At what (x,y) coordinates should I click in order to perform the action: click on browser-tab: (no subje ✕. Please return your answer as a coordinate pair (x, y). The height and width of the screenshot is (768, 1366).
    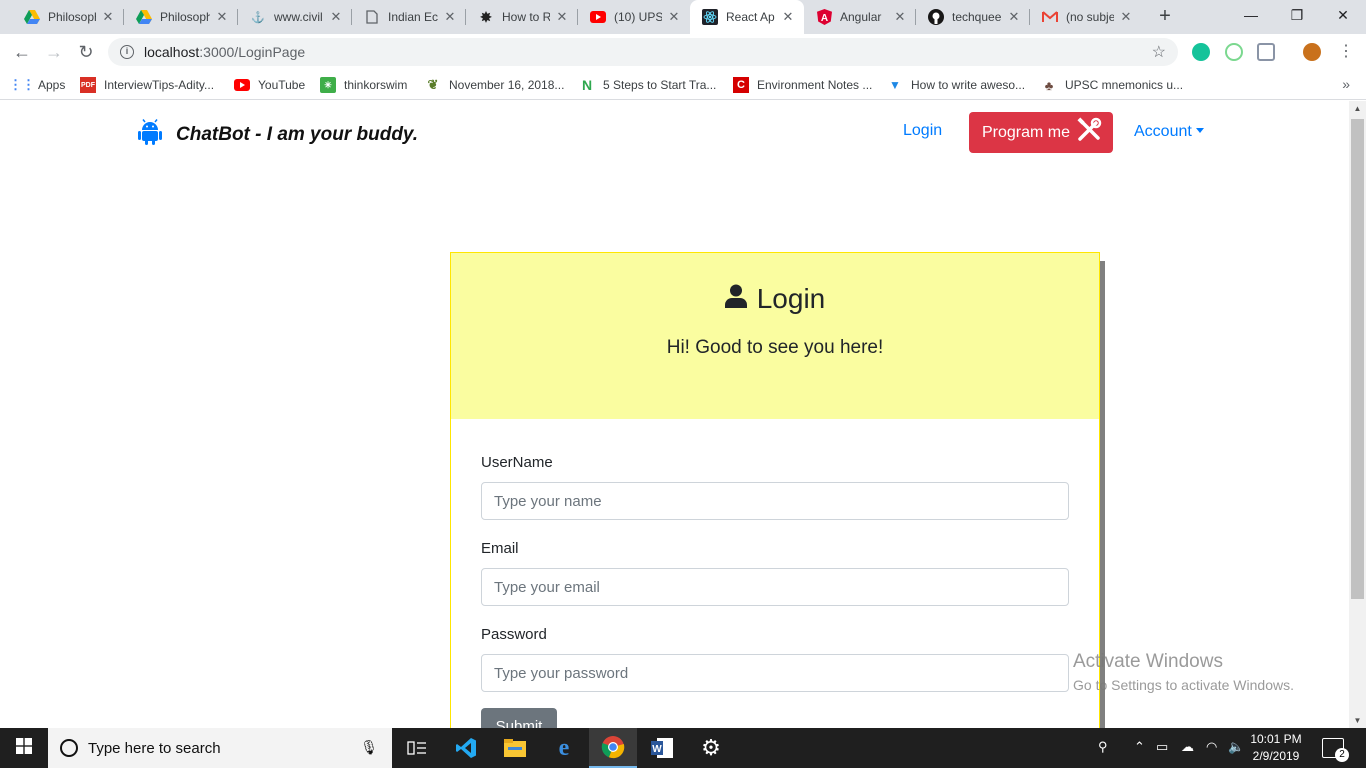
    Looking at the image, I should click on (1086, 17).